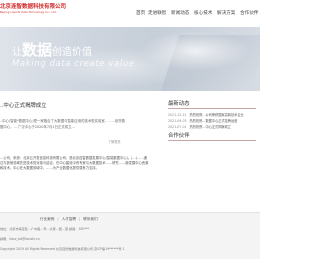  I want to click on read-more-link: 了解更多, so click(114, 142).